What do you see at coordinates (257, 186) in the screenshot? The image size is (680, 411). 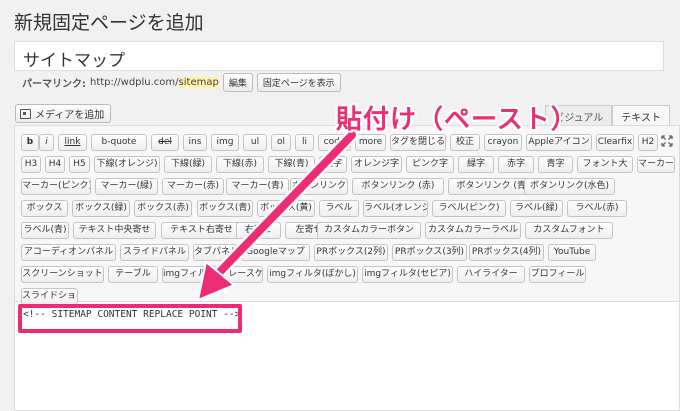 I see `quicktag-button: マーカー(青)` at bounding box center [257, 186].